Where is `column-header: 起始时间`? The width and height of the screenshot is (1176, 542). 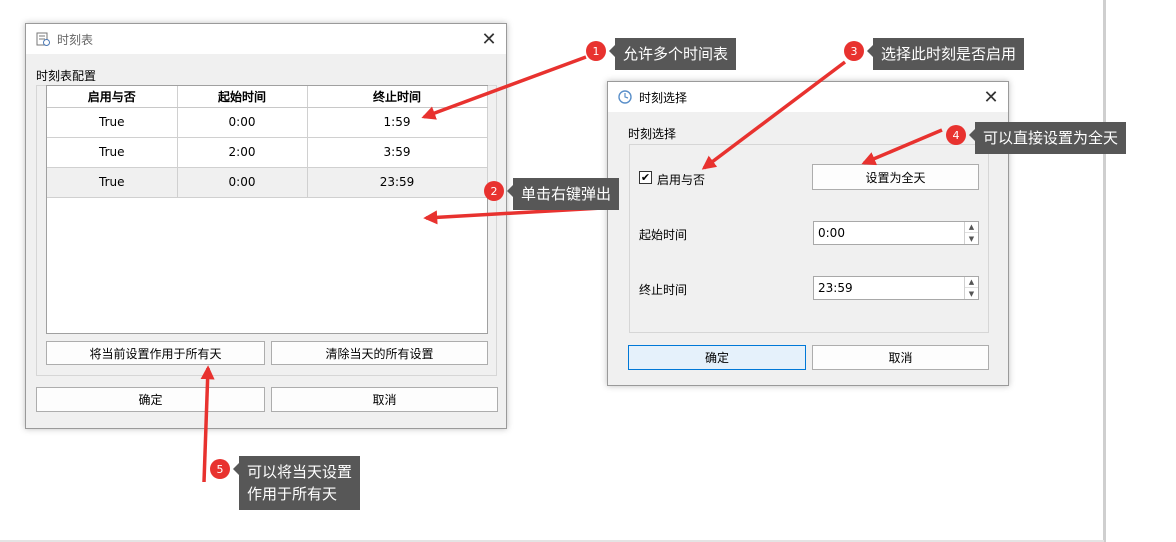
column-header: 起始时间 is located at coordinates (242, 97).